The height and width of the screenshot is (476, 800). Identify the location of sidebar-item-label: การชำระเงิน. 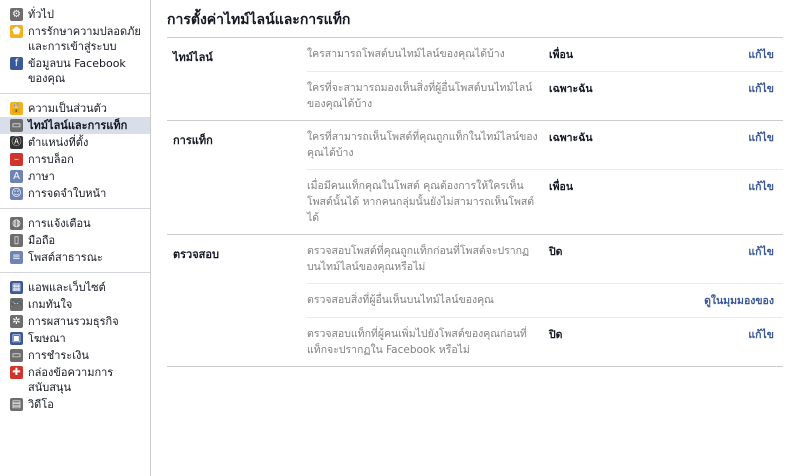
(58, 355).